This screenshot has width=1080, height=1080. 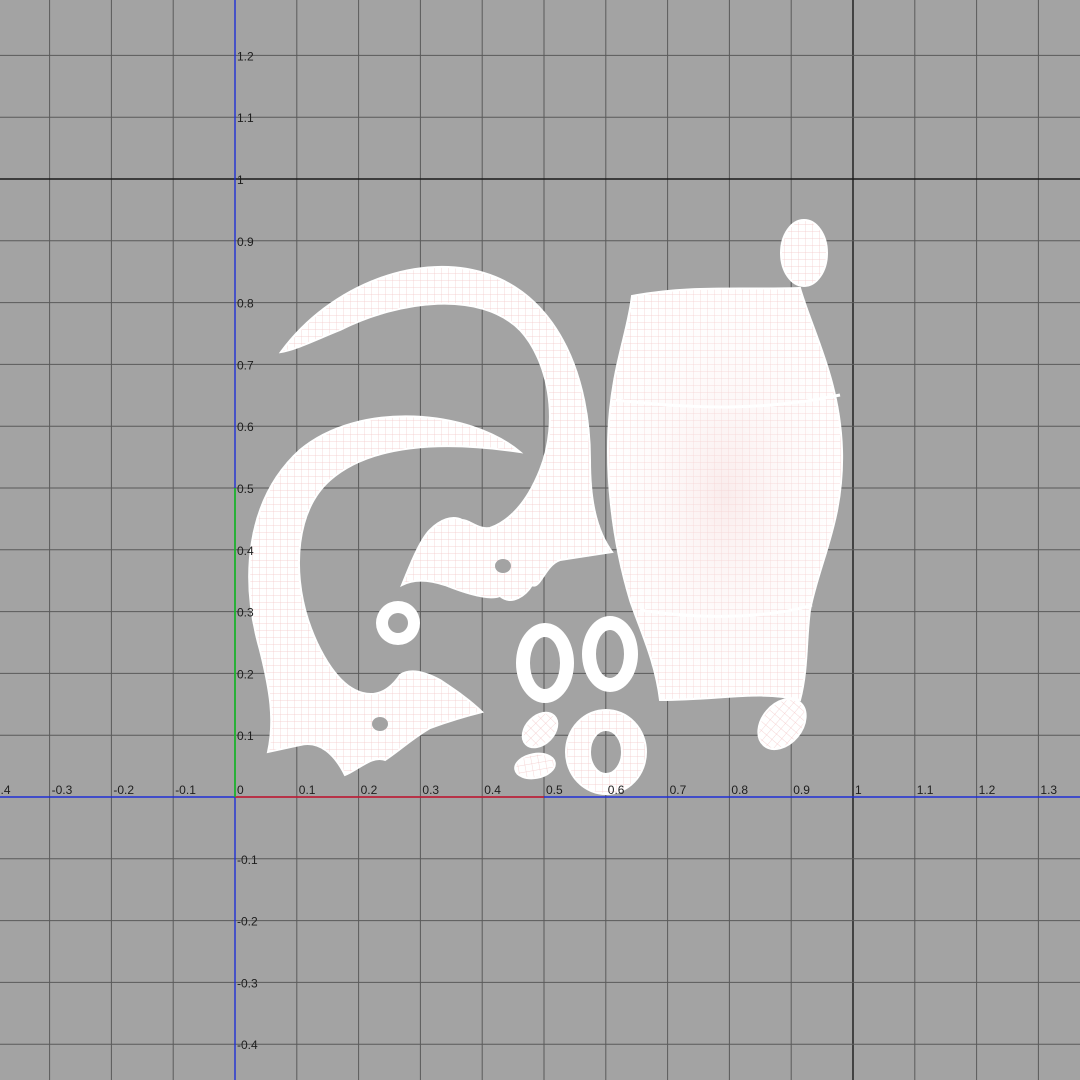 I want to click on v-axis-label: -0.3, so click(x=247, y=983).